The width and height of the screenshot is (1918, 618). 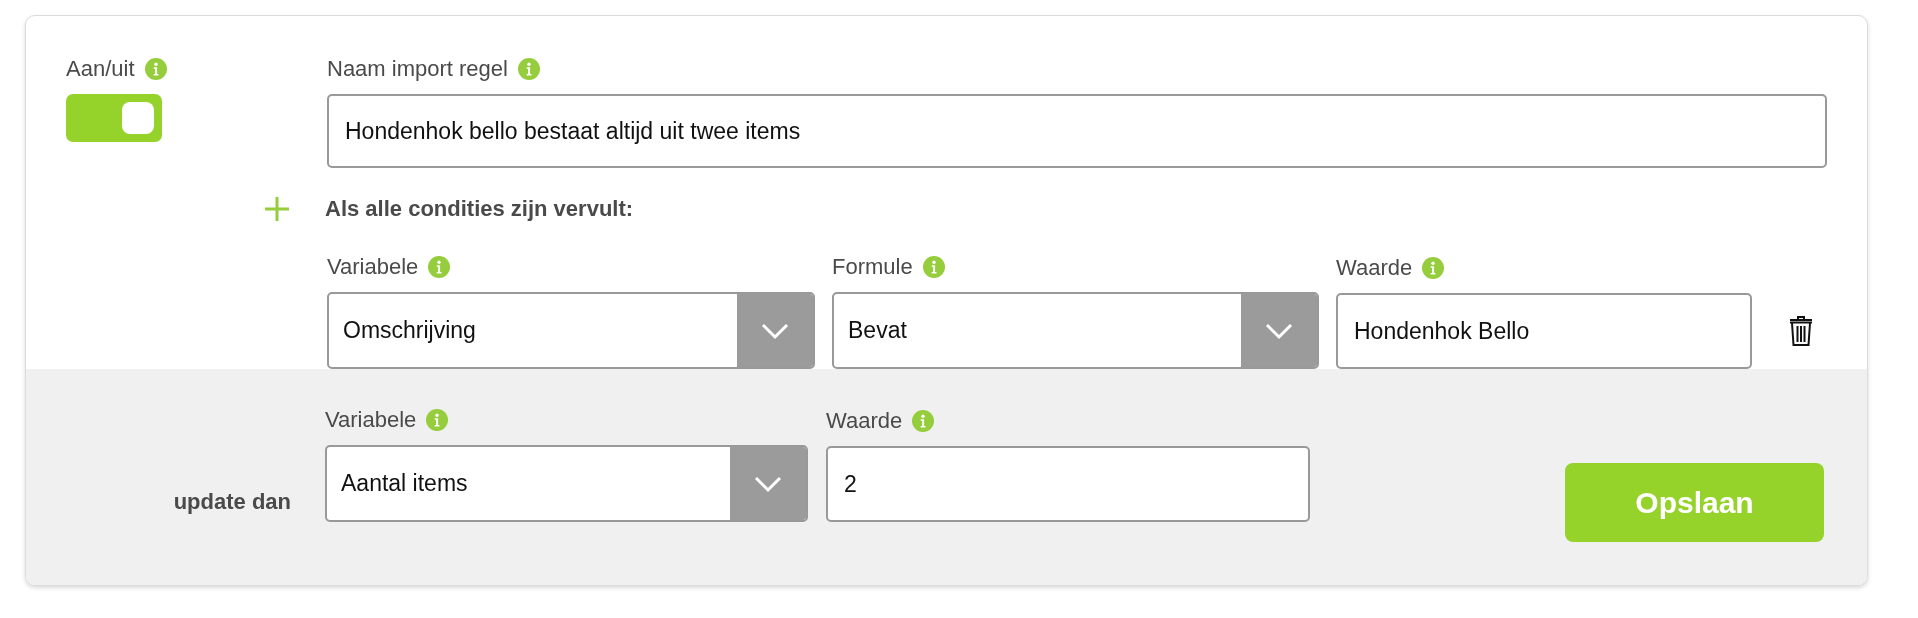 What do you see at coordinates (1075, 330) in the screenshot?
I see `dropdown: Bevat` at bounding box center [1075, 330].